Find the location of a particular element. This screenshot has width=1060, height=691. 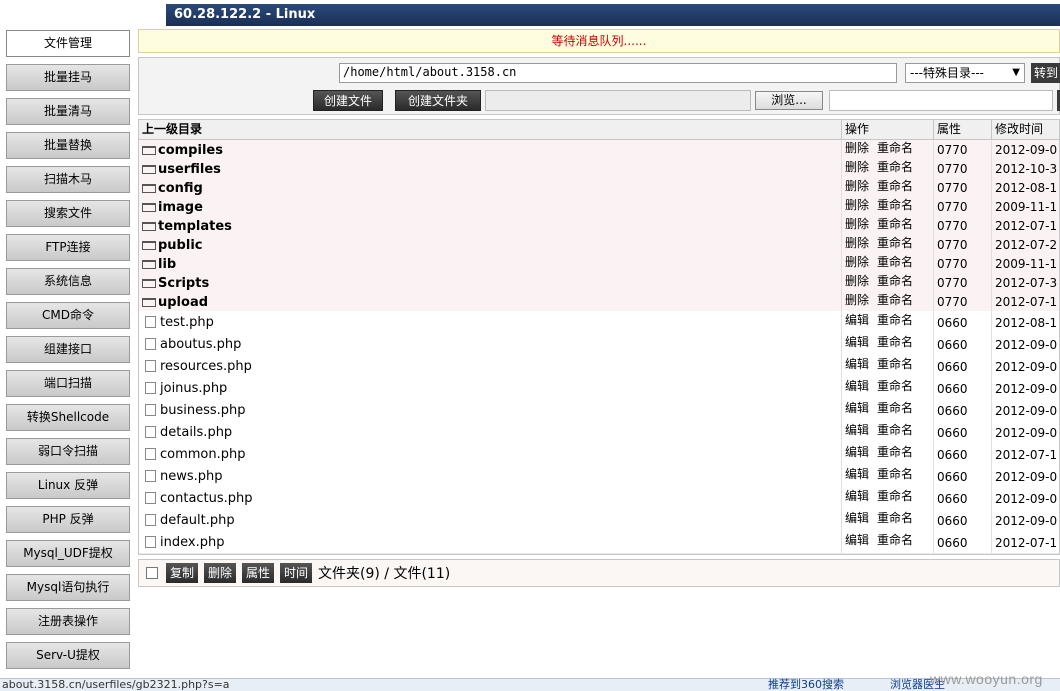

file-link: news.php is located at coordinates (191, 476).